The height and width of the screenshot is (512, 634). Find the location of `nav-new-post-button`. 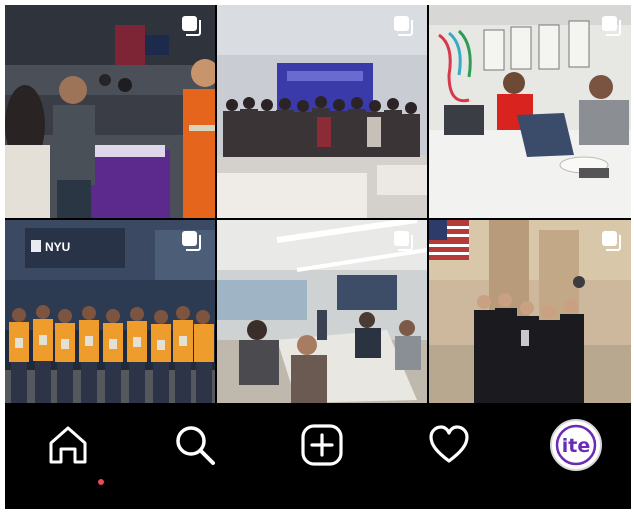

nav-new-post-button is located at coordinates (322, 445).